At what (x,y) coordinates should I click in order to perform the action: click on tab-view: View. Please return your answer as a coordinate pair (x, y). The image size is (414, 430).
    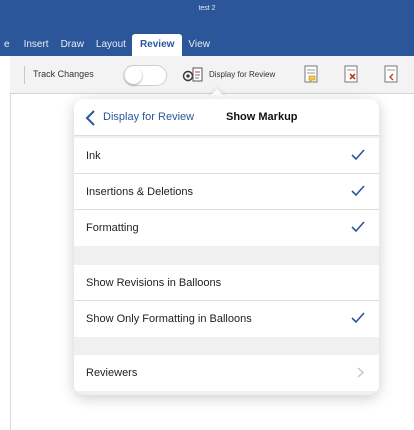
    Looking at the image, I should click on (199, 45).